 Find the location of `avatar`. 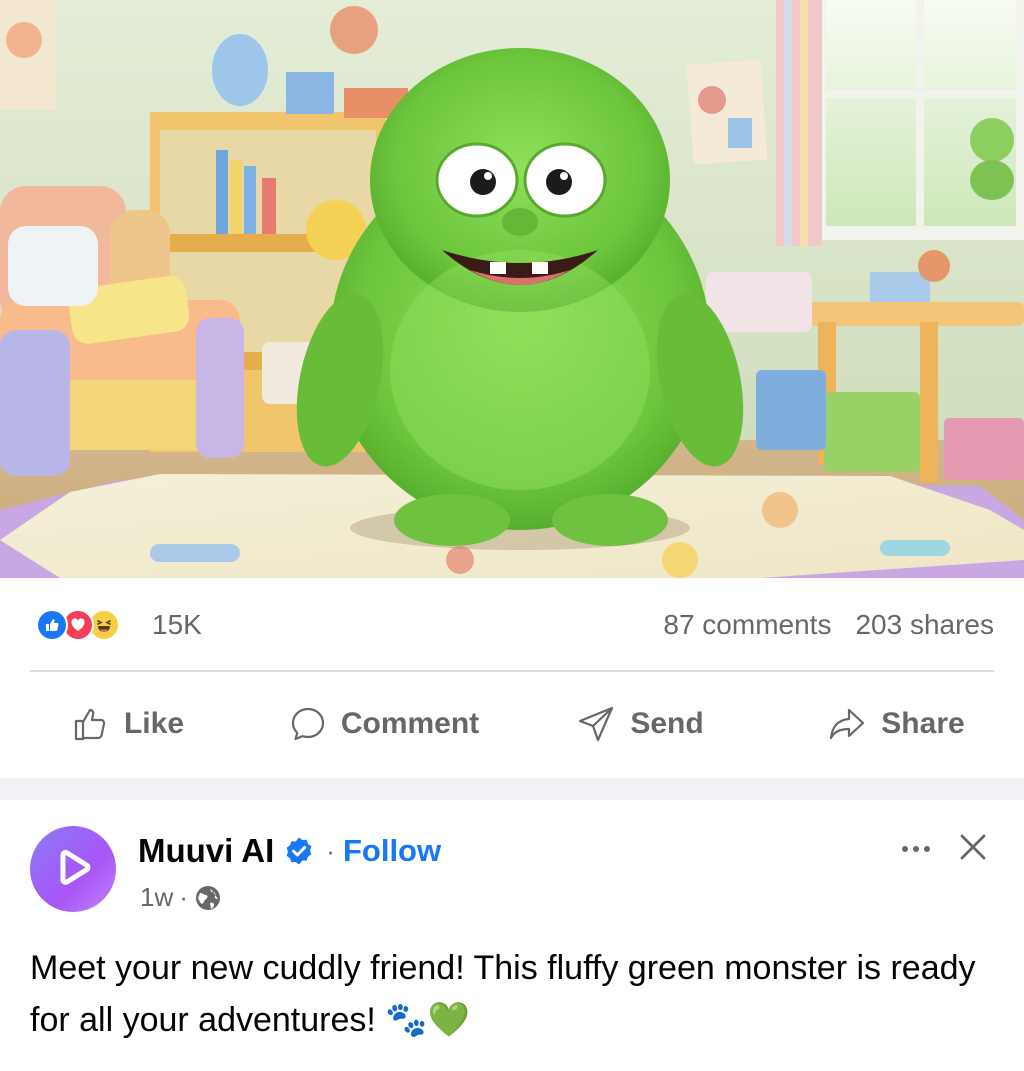

avatar is located at coordinates (73, 869).